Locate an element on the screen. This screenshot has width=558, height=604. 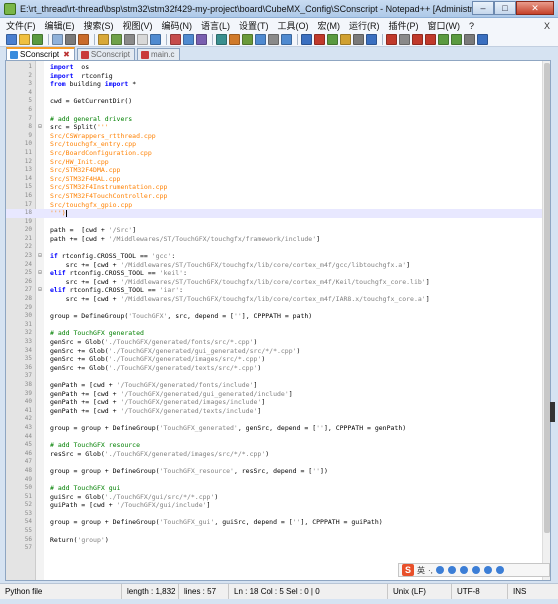
code-line: 9 Src/CSWrappers_rtthread.cpp is located at coordinates (278, 136).